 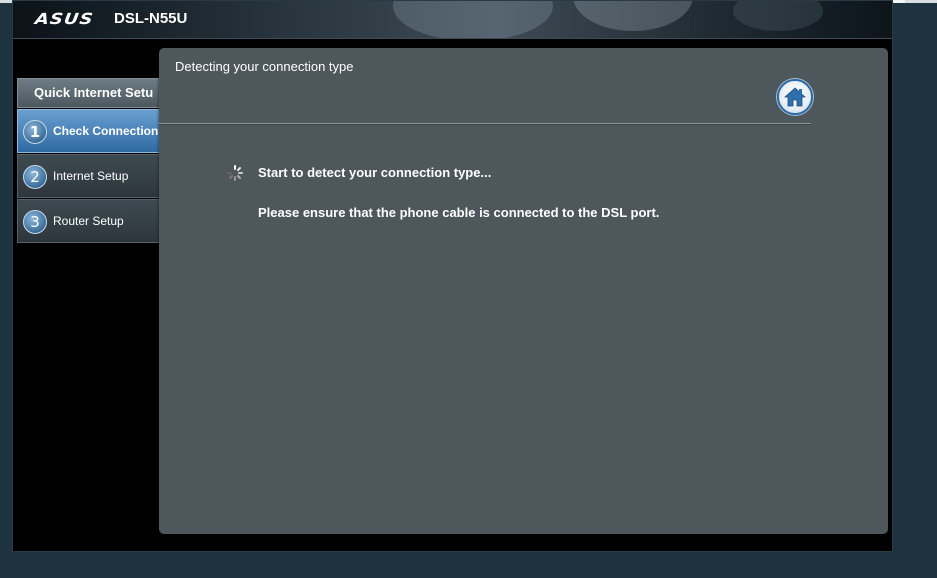 I want to click on sidebar-item-router-setup: 3 Router Setup, so click(x=90, y=221).